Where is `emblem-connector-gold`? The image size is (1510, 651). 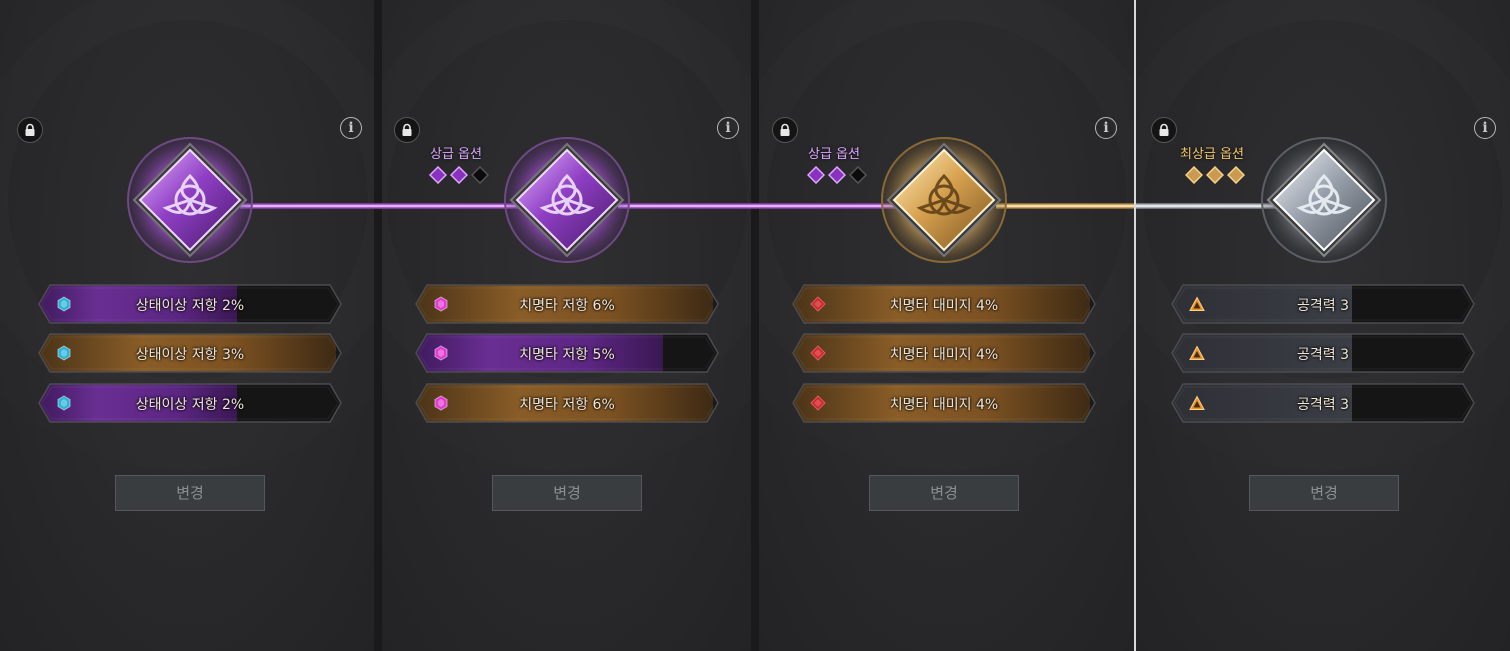 emblem-connector-gold is located at coordinates (1065, 206).